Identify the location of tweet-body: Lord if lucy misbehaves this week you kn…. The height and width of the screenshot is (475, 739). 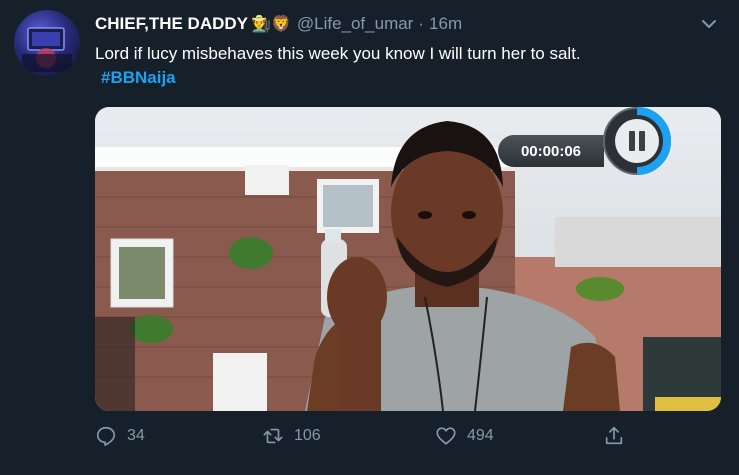
(338, 53).